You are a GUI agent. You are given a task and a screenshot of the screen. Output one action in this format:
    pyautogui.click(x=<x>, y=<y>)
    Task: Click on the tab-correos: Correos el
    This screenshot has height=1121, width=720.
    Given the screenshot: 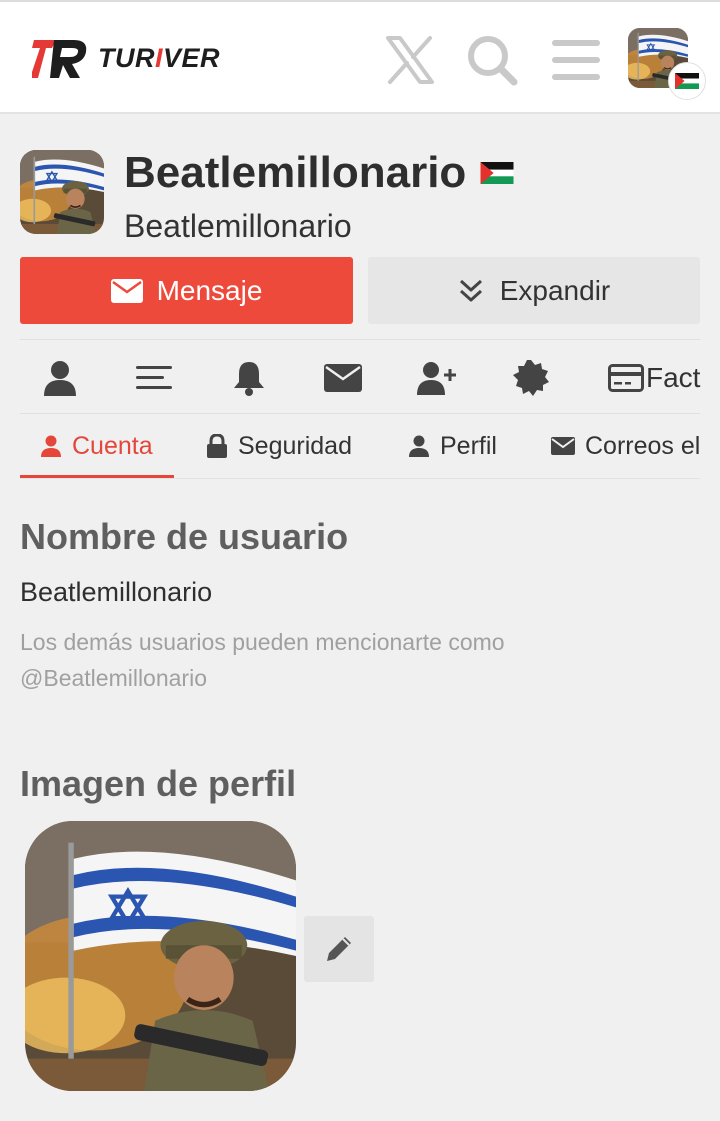 What is the action you would take?
    pyautogui.click(x=625, y=446)
    